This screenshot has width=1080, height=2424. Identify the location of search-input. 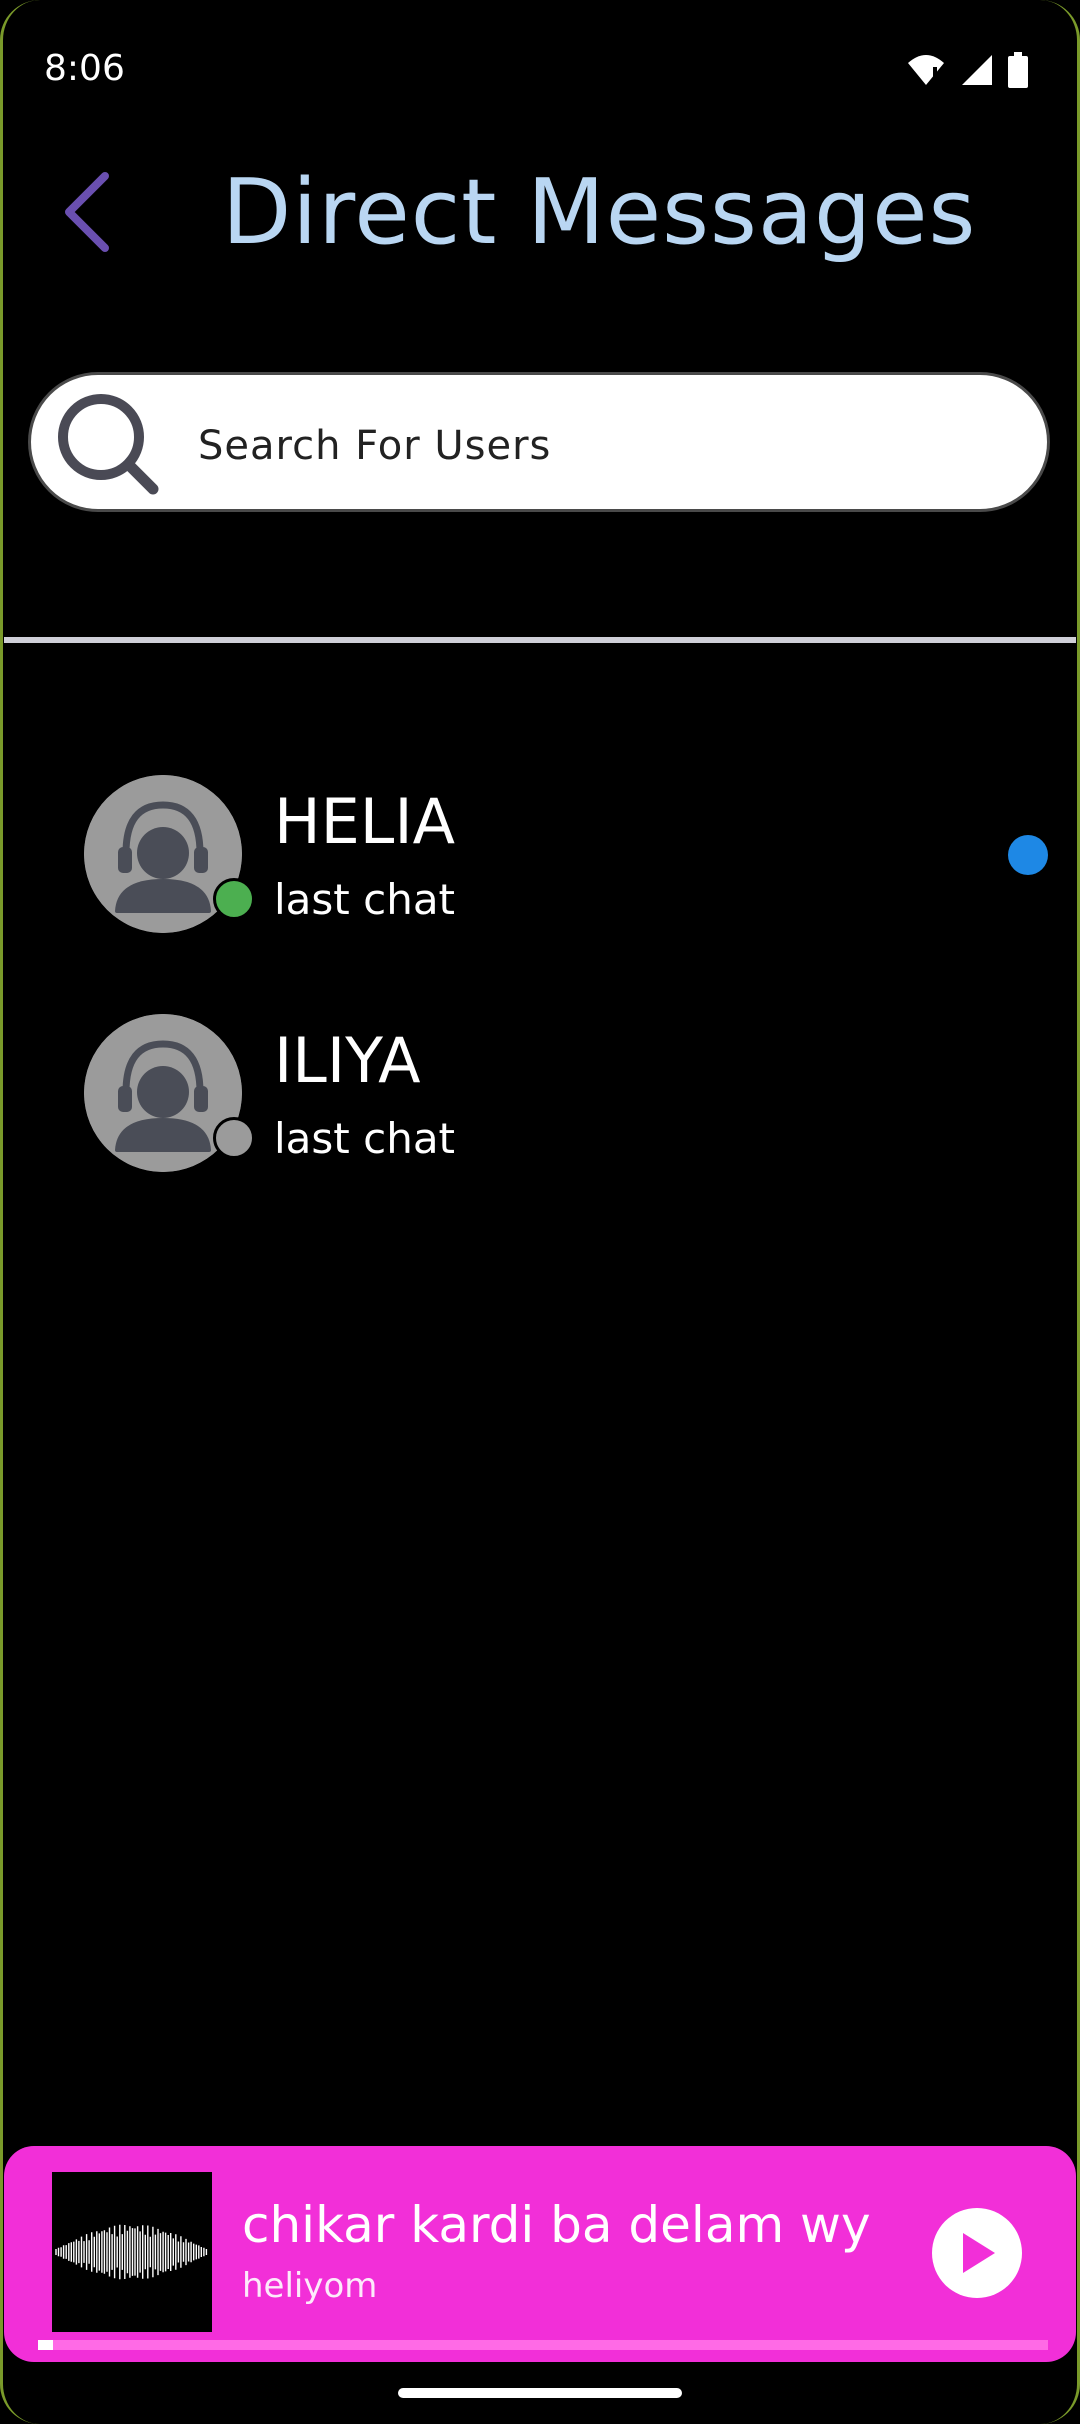
(608, 446).